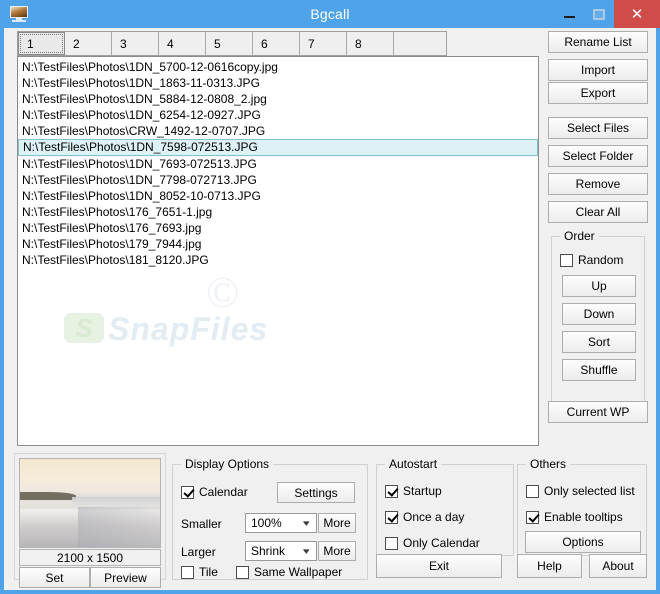 This screenshot has width=660, height=594. Describe the element at coordinates (278, 115) in the screenshot. I see `list-item: N:\TestFiles\Photos\1DN_6254-12-0927.JPG` at that location.